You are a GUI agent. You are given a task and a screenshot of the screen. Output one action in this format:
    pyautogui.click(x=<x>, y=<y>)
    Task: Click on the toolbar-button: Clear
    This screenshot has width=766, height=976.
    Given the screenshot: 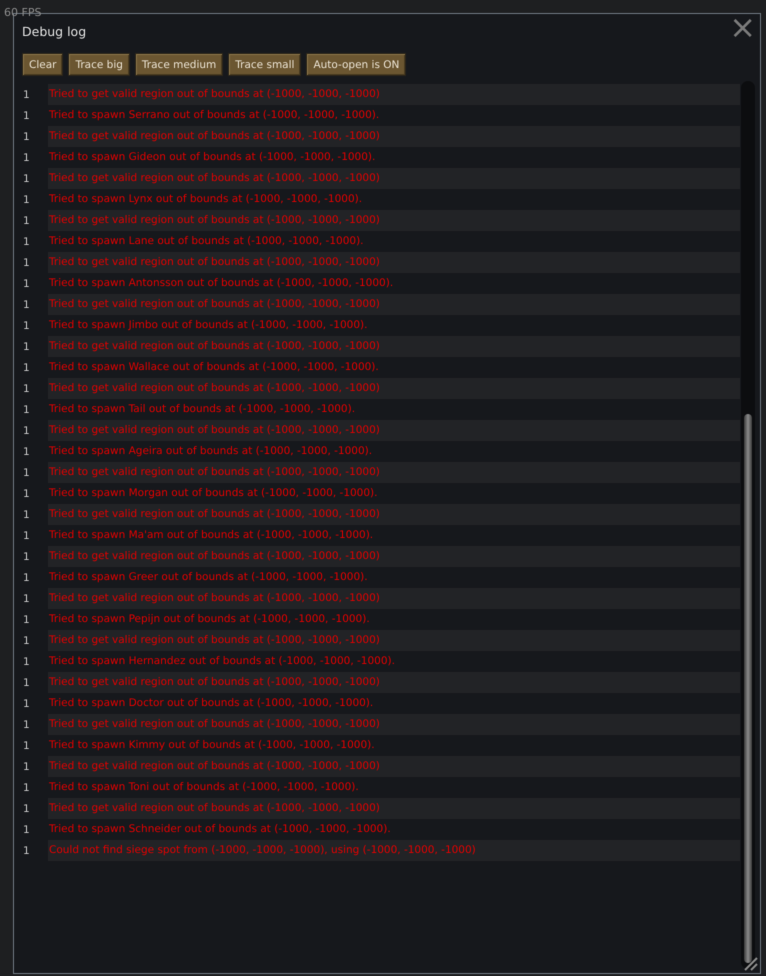 What is the action you would take?
    pyautogui.click(x=43, y=64)
    